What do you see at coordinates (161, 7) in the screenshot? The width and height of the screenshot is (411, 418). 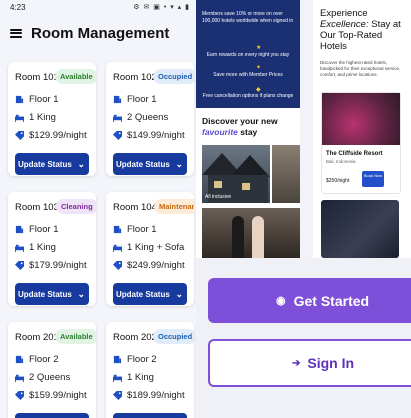 I see `status-indicators: ⚙ ✉ ▣ • ▾ ▴ ▮` at bounding box center [161, 7].